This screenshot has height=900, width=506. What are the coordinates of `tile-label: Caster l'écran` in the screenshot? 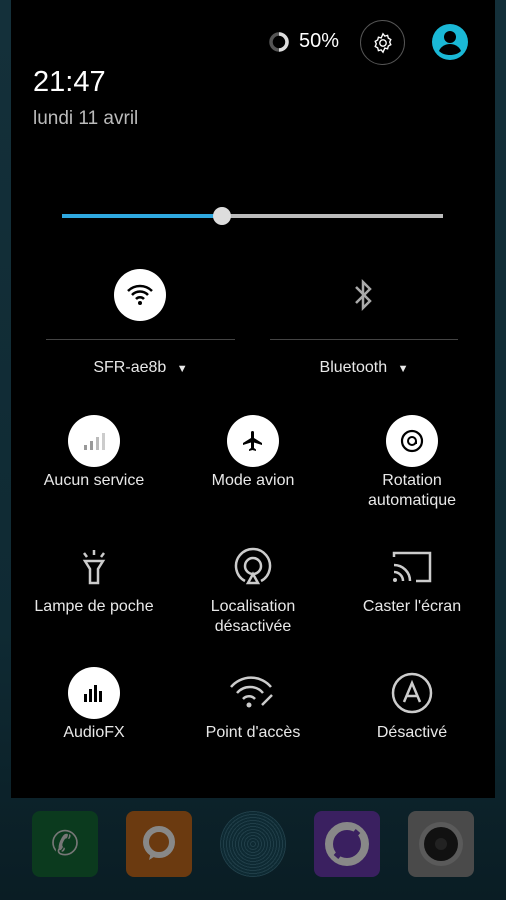 It's located at (412, 606).